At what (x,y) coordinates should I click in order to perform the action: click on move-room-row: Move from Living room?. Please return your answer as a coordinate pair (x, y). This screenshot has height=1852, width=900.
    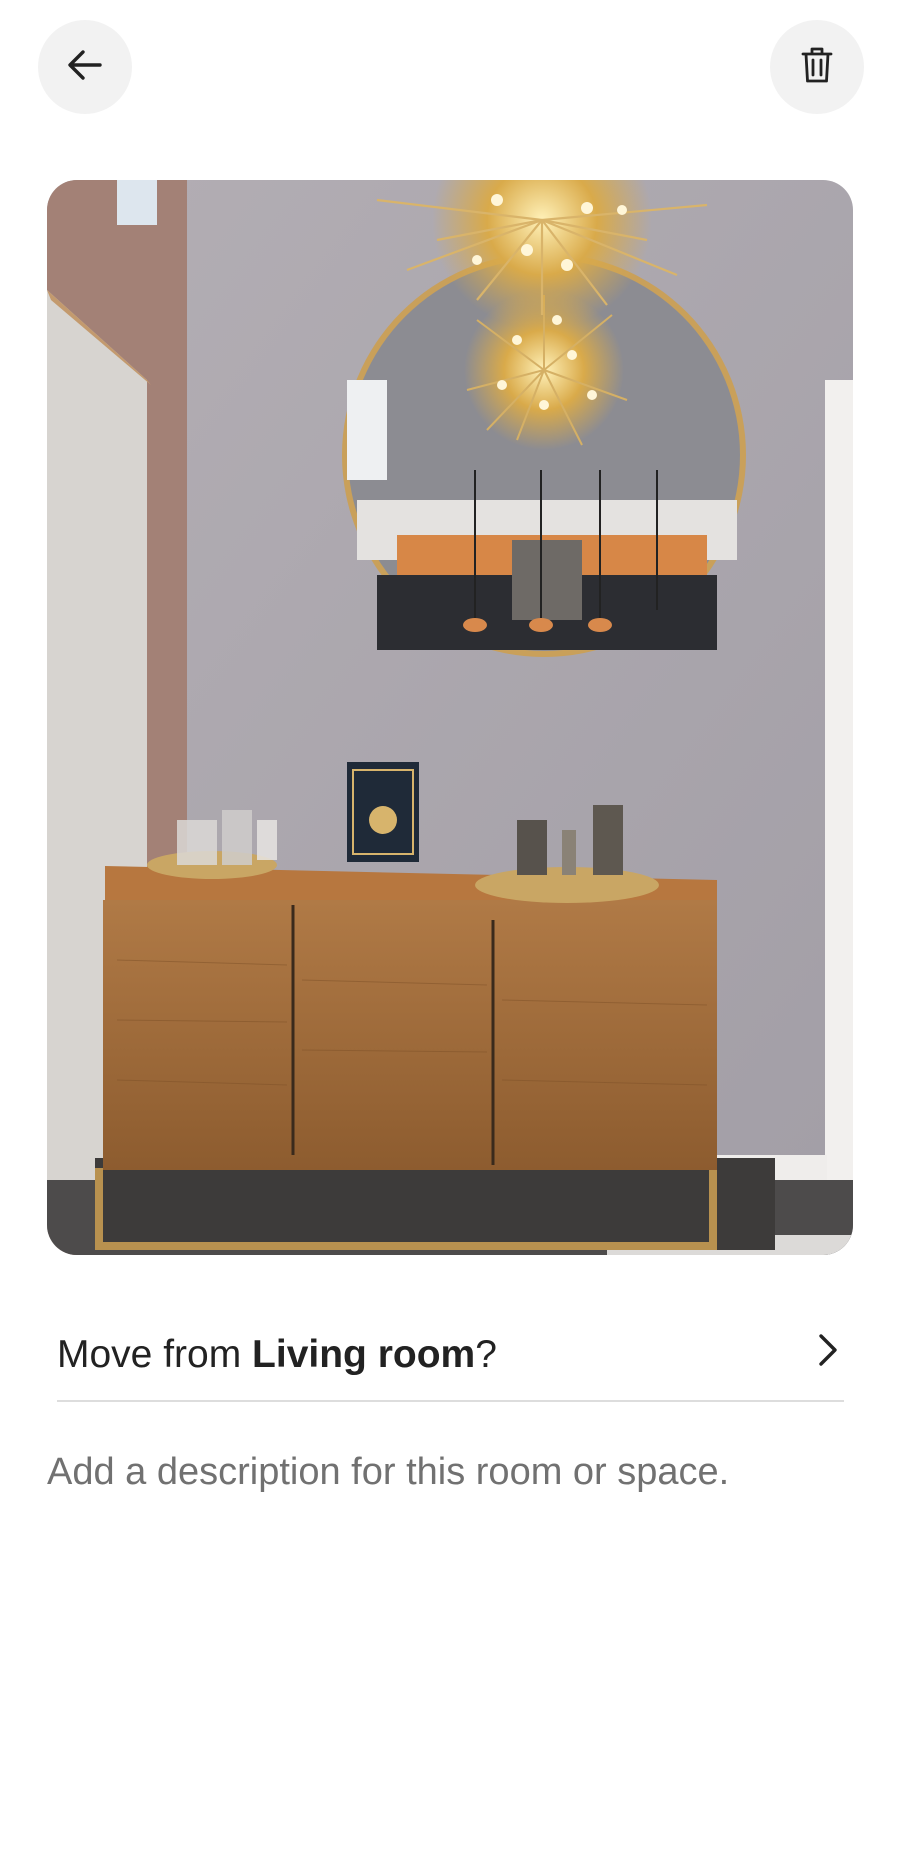
    Looking at the image, I should click on (452, 1354).